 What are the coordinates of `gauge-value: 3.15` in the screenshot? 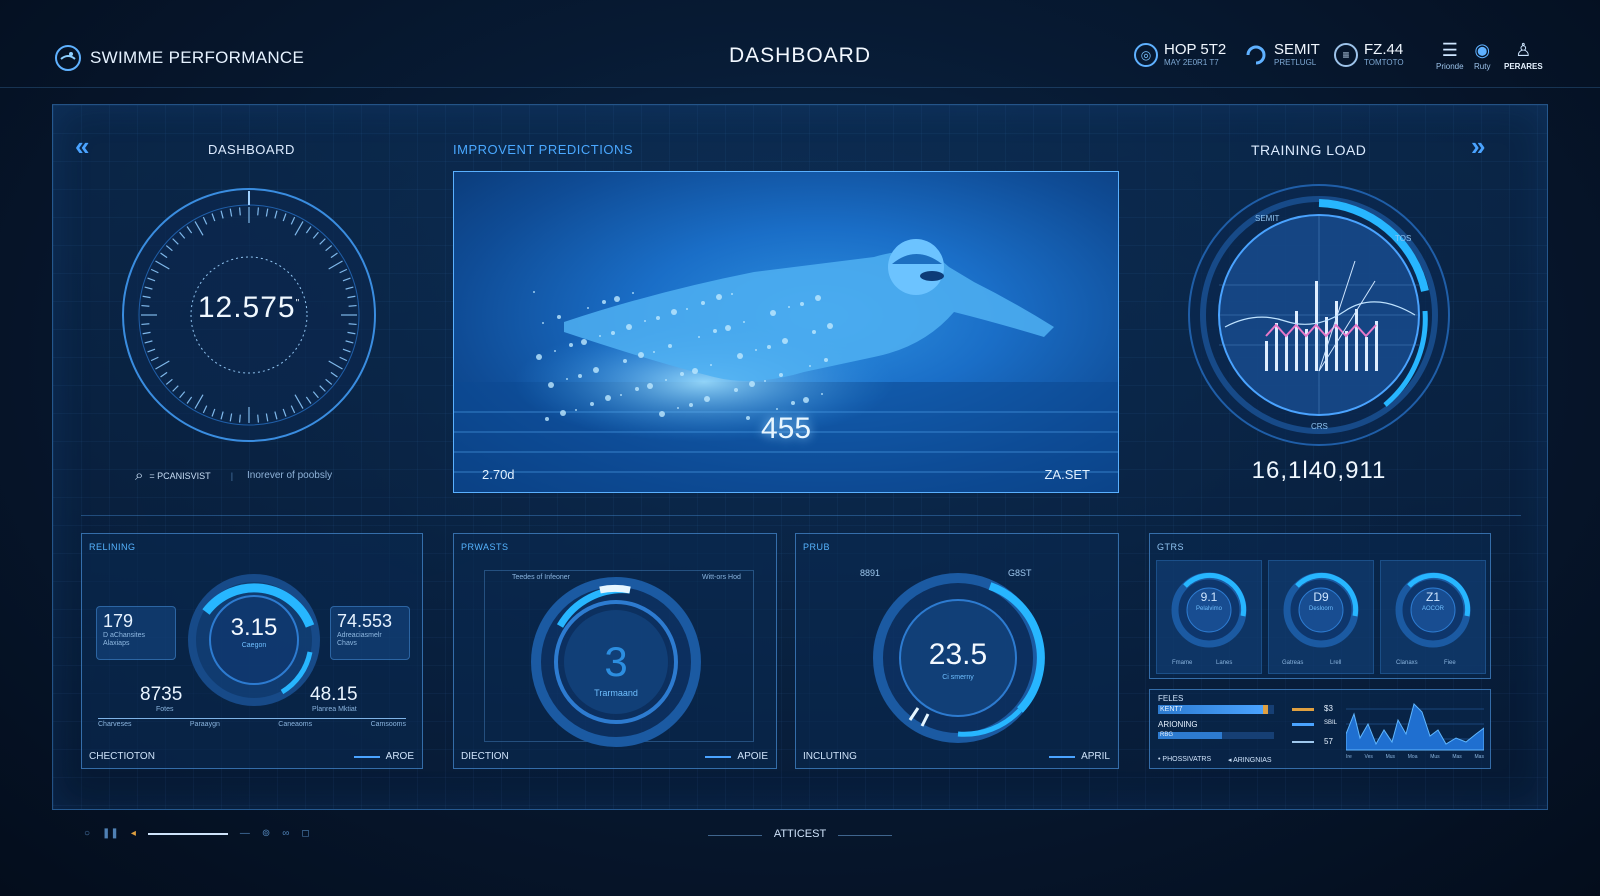 It's located at (254, 627).